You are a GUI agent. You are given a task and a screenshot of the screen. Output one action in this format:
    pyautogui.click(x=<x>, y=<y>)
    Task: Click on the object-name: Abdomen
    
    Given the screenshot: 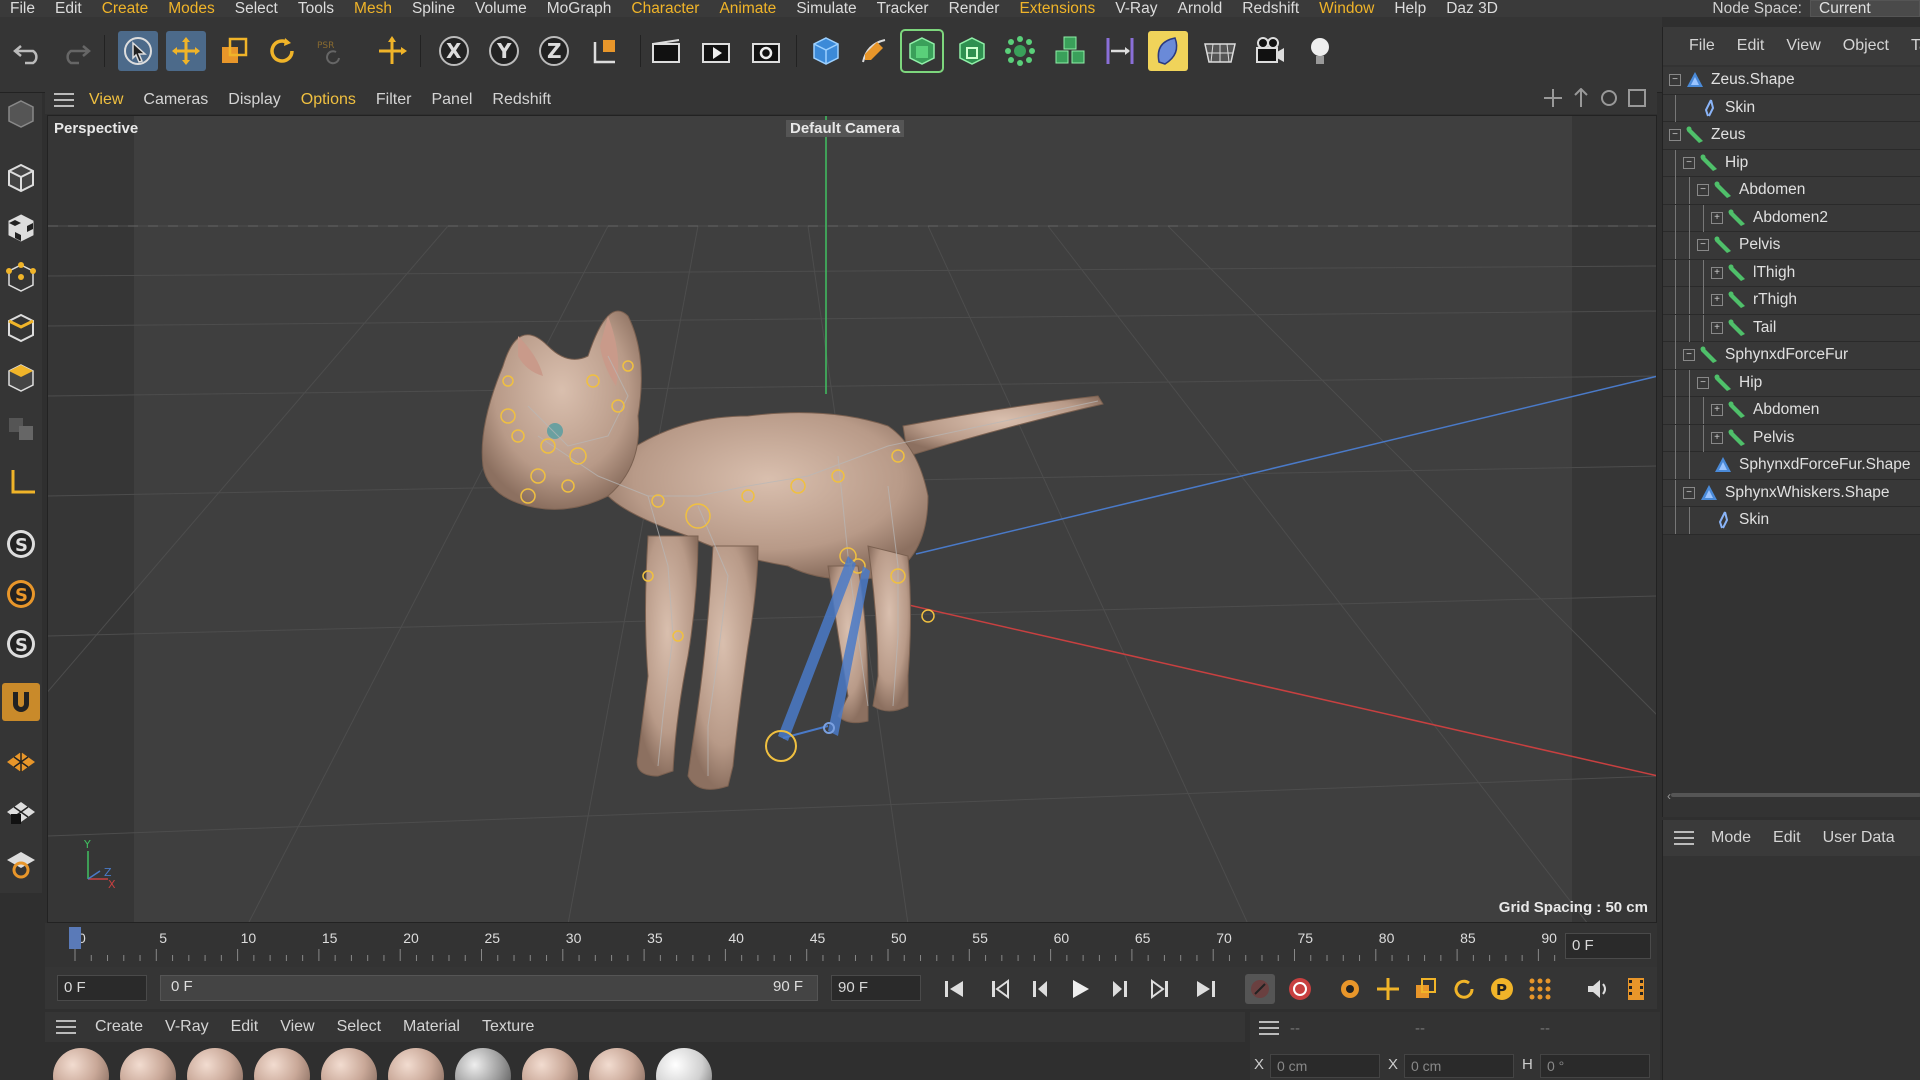 What is the action you would take?
    pyautogui.click(x=1786, y=410)
    